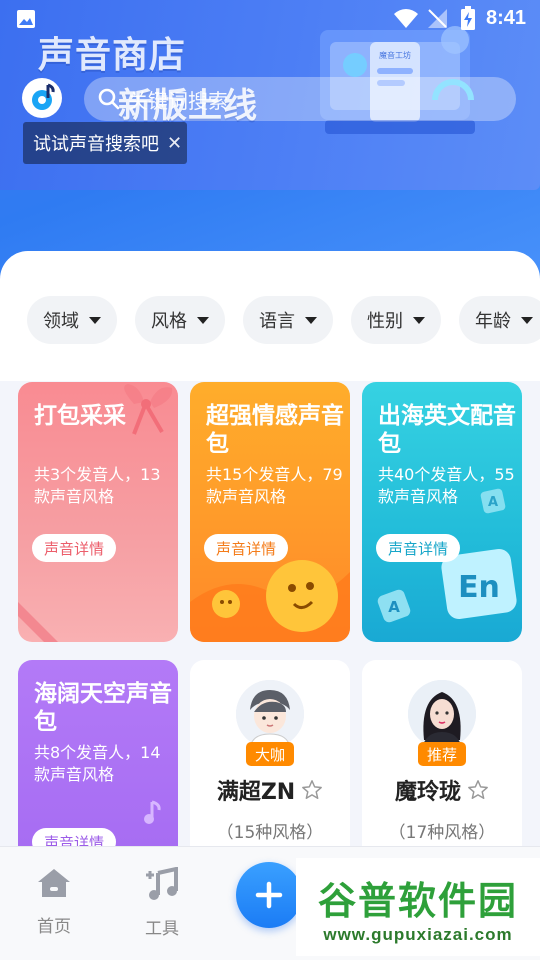  I want to click on nav-tools: 工具, so click(162, 902).